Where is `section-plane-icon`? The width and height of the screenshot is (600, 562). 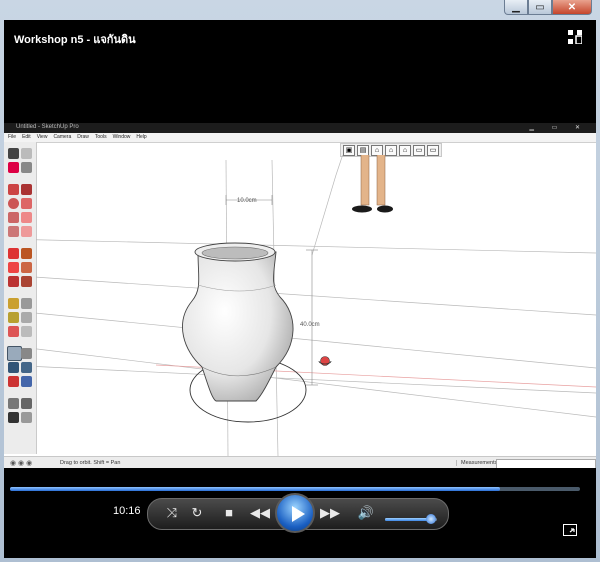
section-plane-icon is located at coordinates (26, 417).